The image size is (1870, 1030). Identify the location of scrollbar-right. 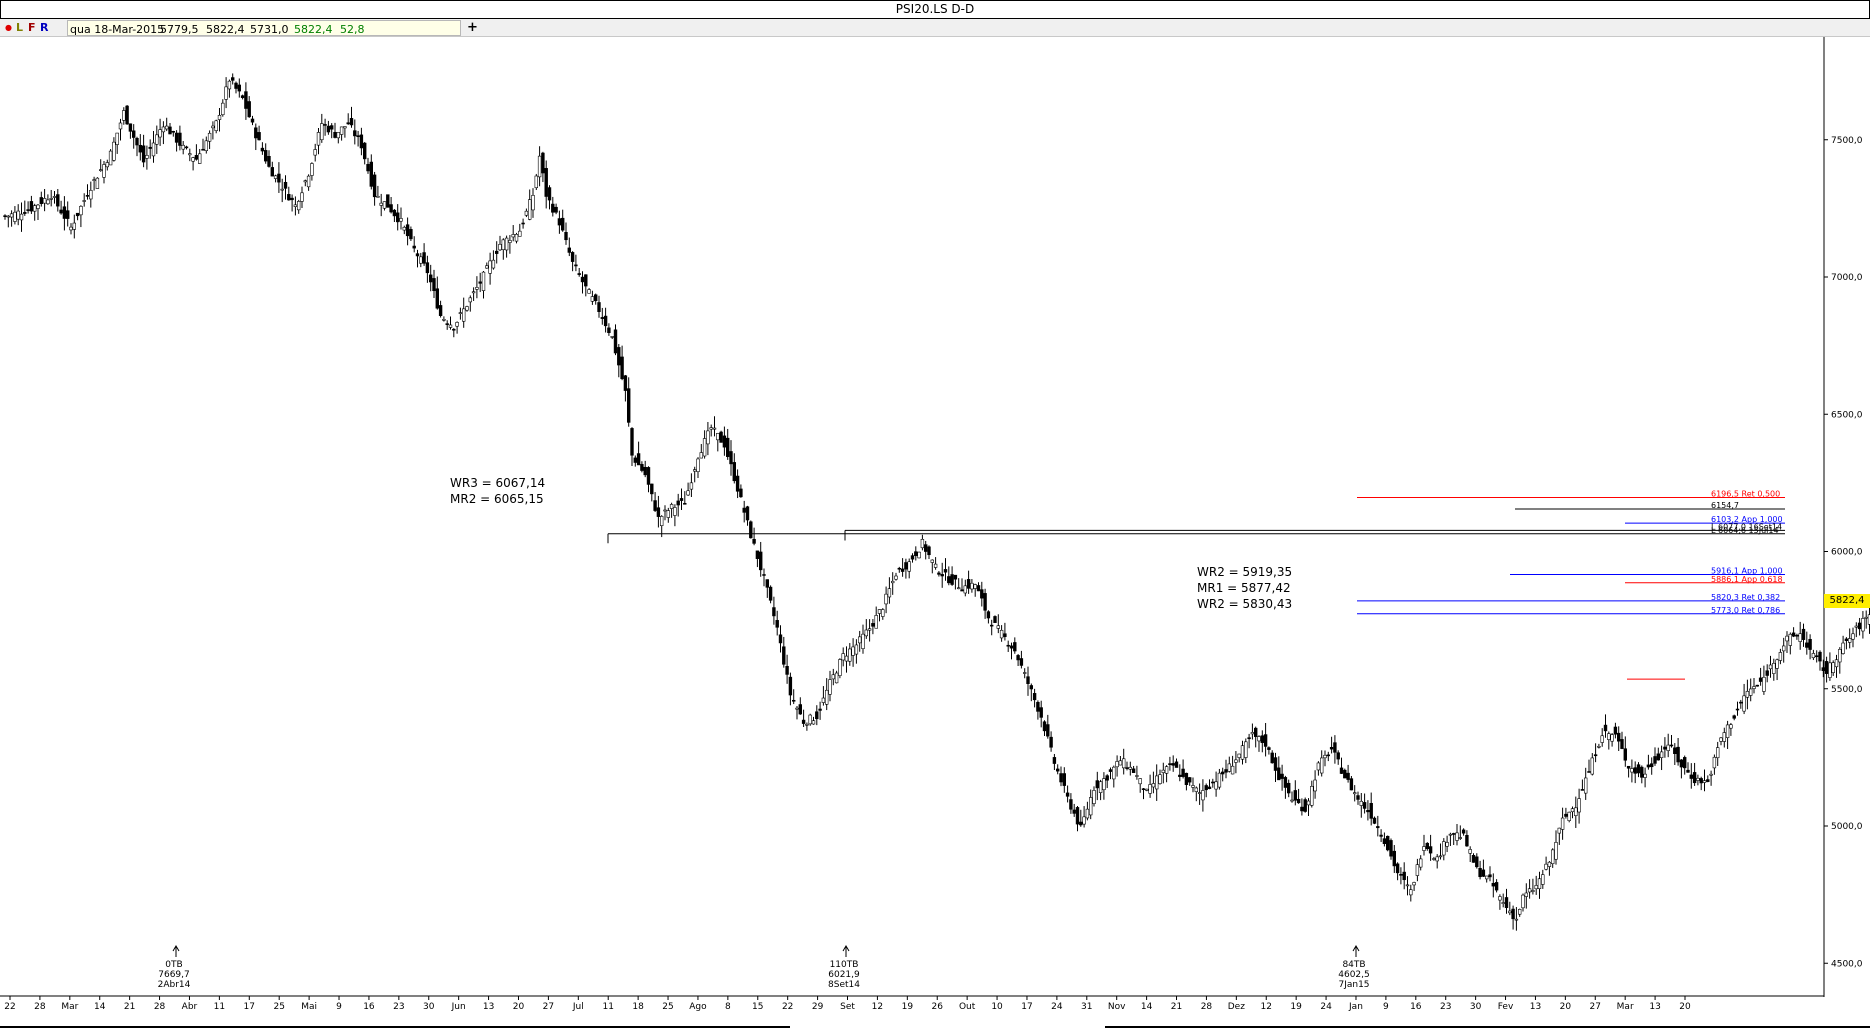
(1487, 1027).